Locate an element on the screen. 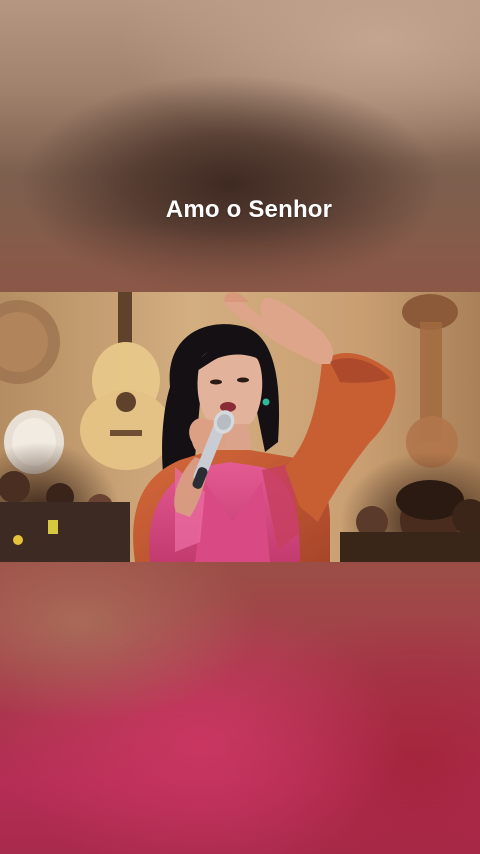 The height and width of the screenshot is (854, 480). caption-text: Amo o Senhor is located at coordinates (249, 209).